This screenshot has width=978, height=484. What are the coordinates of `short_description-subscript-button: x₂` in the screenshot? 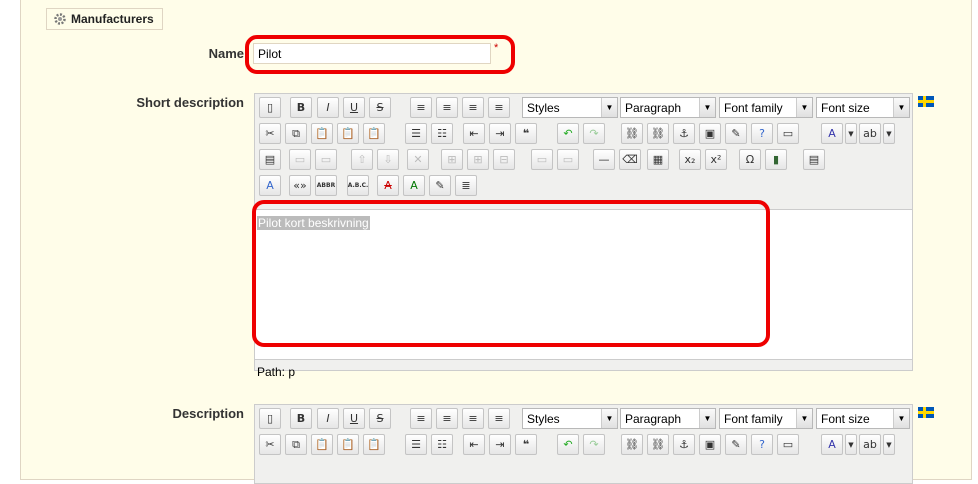 It's located at (690, 159).